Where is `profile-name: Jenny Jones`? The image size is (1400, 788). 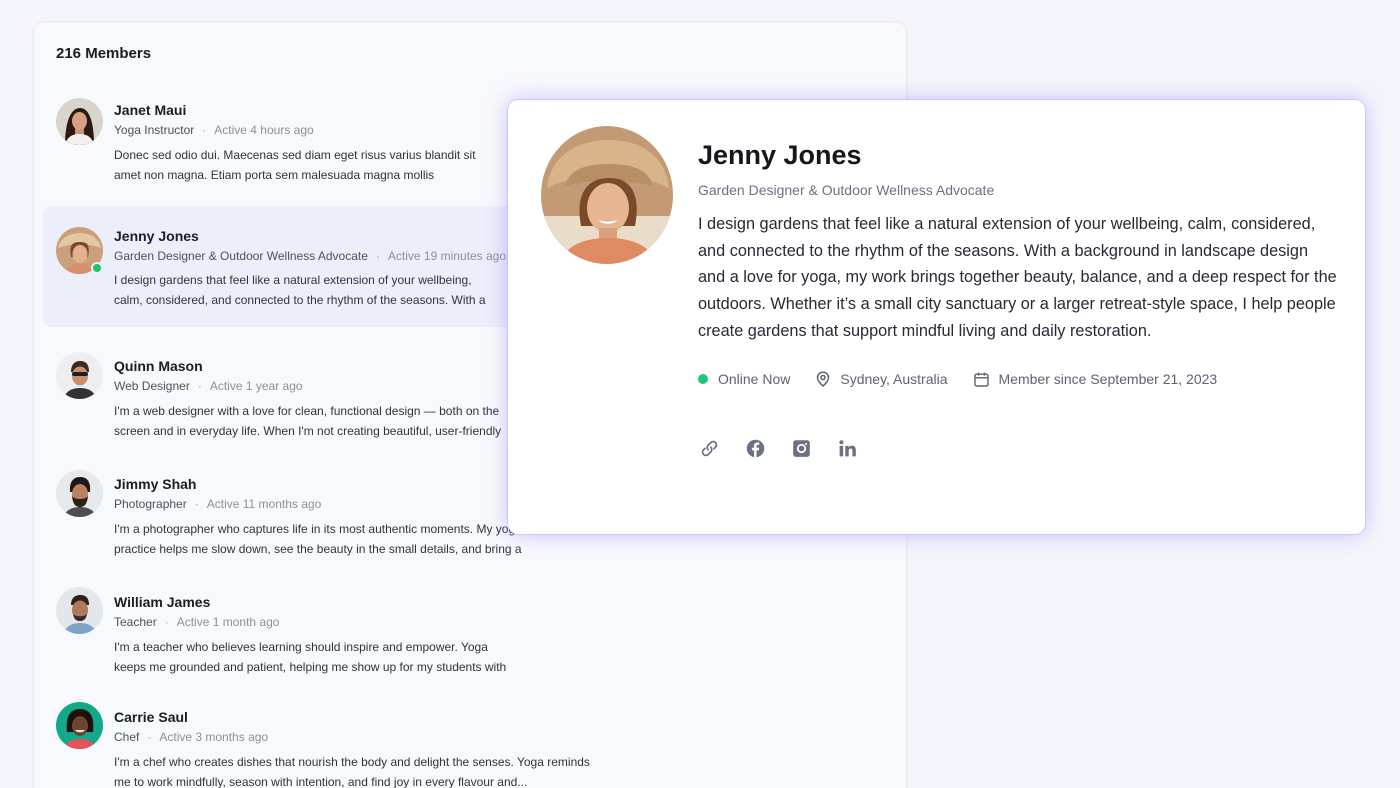 profile-name: Jenny Jones is located at coordinates (780, 155).